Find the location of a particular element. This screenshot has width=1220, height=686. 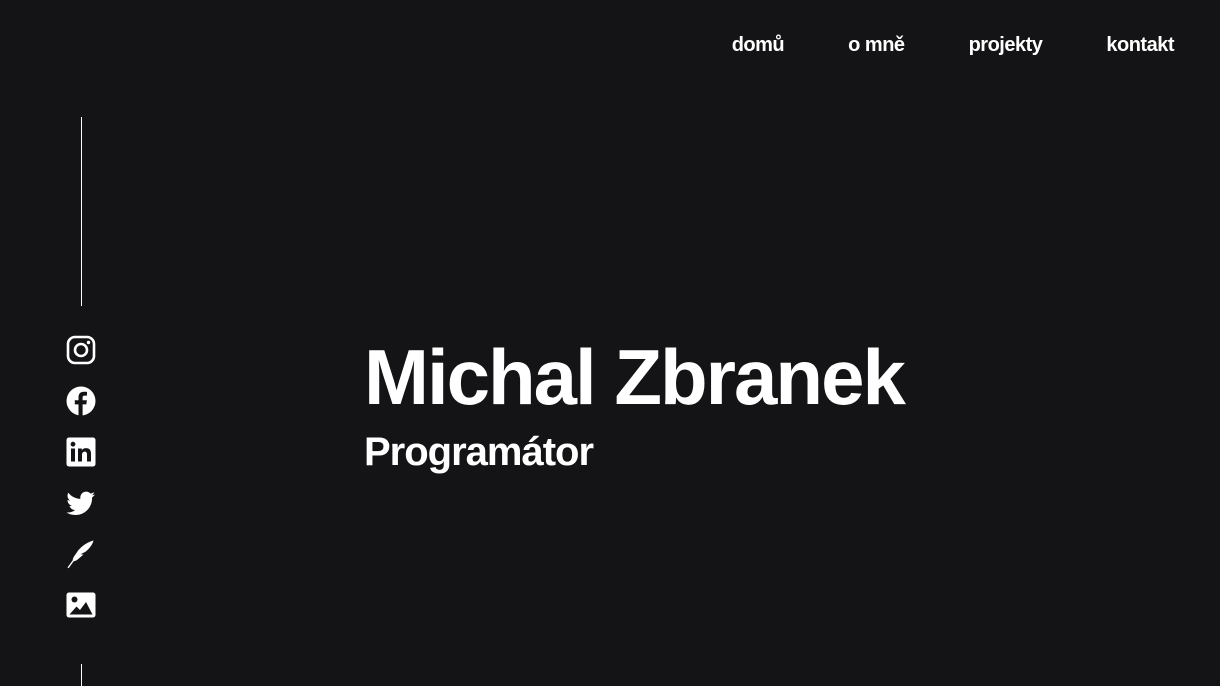

linkedin-link is located at coordinates (81, 452).